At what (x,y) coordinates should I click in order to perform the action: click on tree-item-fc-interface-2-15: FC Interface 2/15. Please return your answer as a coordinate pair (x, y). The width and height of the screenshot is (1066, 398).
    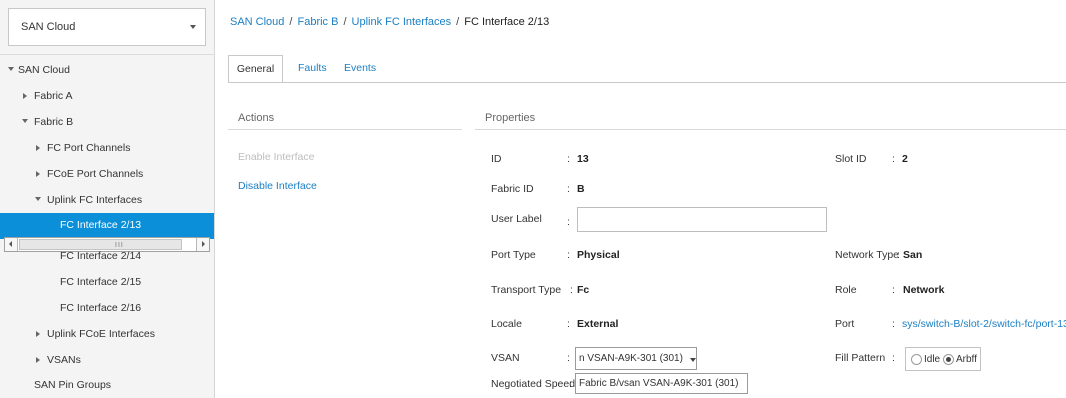
    Looking at the image, I should click on (107, 283).